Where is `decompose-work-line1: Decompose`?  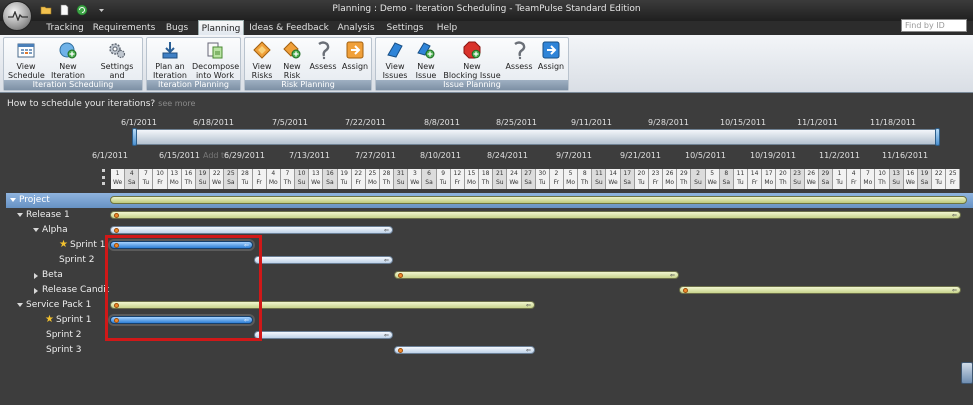
decompose-work-line1: Decompose is located at coordinates (216, 66).